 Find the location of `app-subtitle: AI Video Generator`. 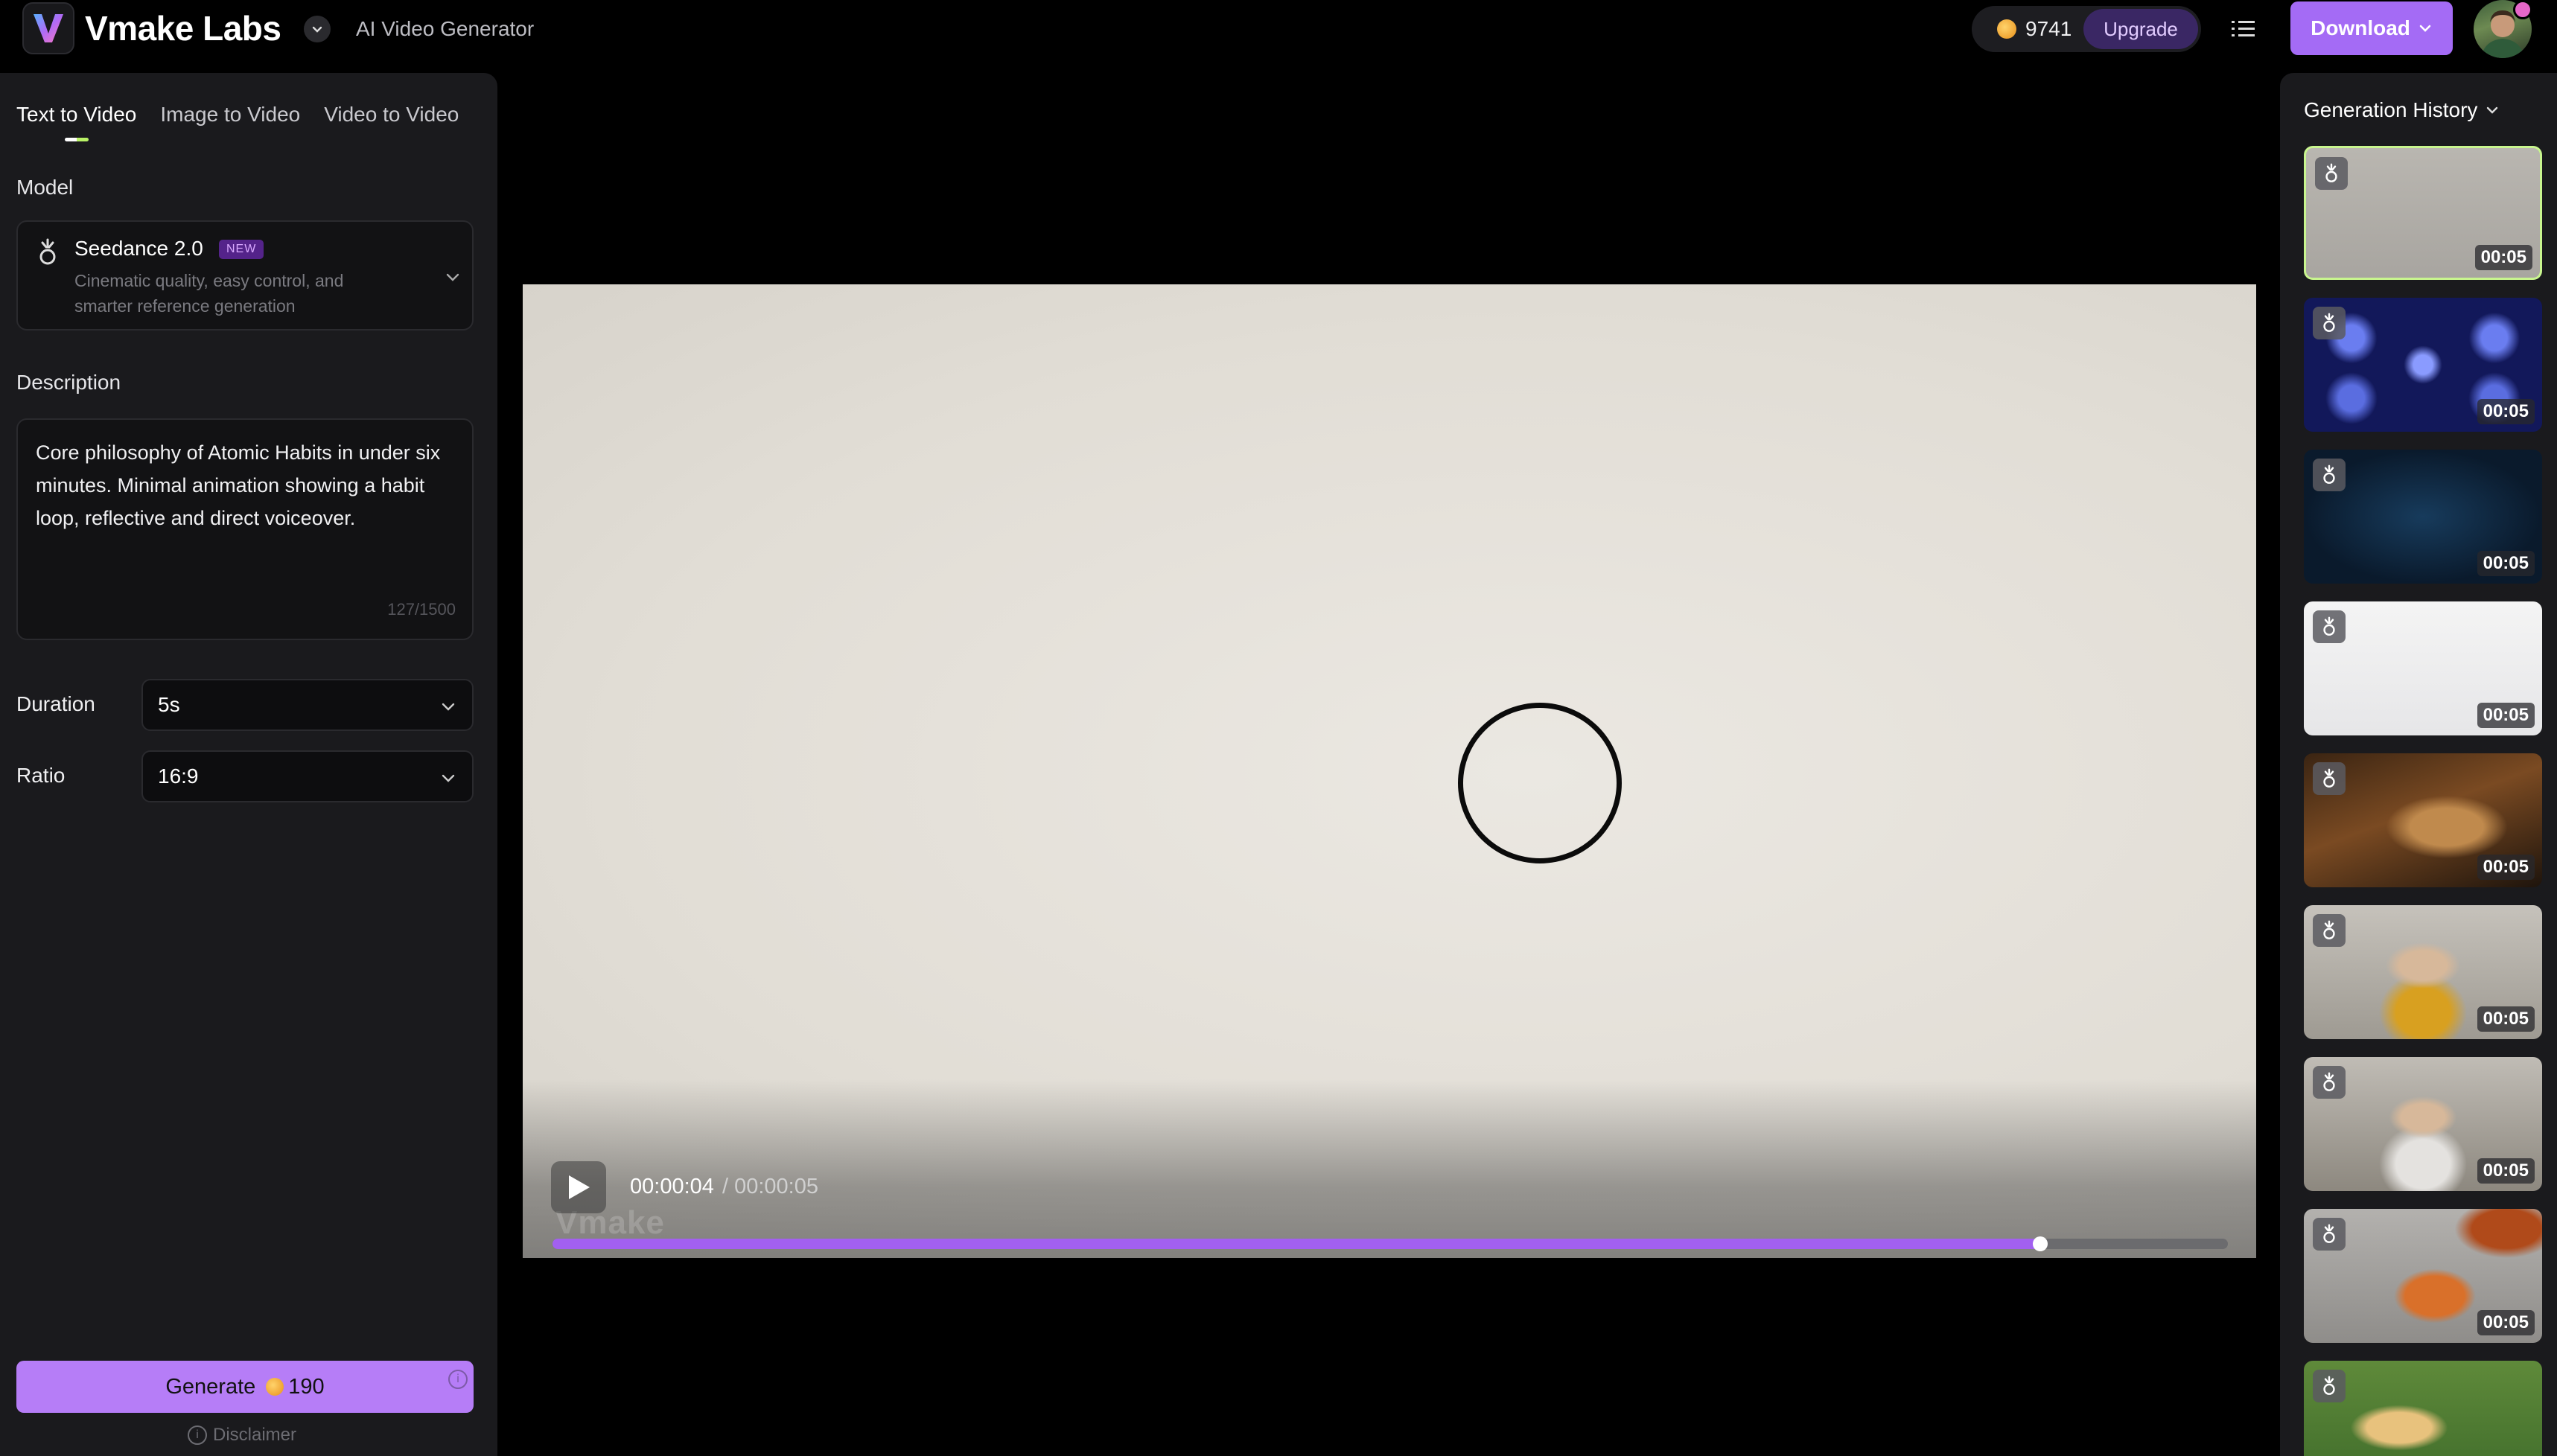

app-subtitle: AI Video Generator is located at coordinates (446, 28).